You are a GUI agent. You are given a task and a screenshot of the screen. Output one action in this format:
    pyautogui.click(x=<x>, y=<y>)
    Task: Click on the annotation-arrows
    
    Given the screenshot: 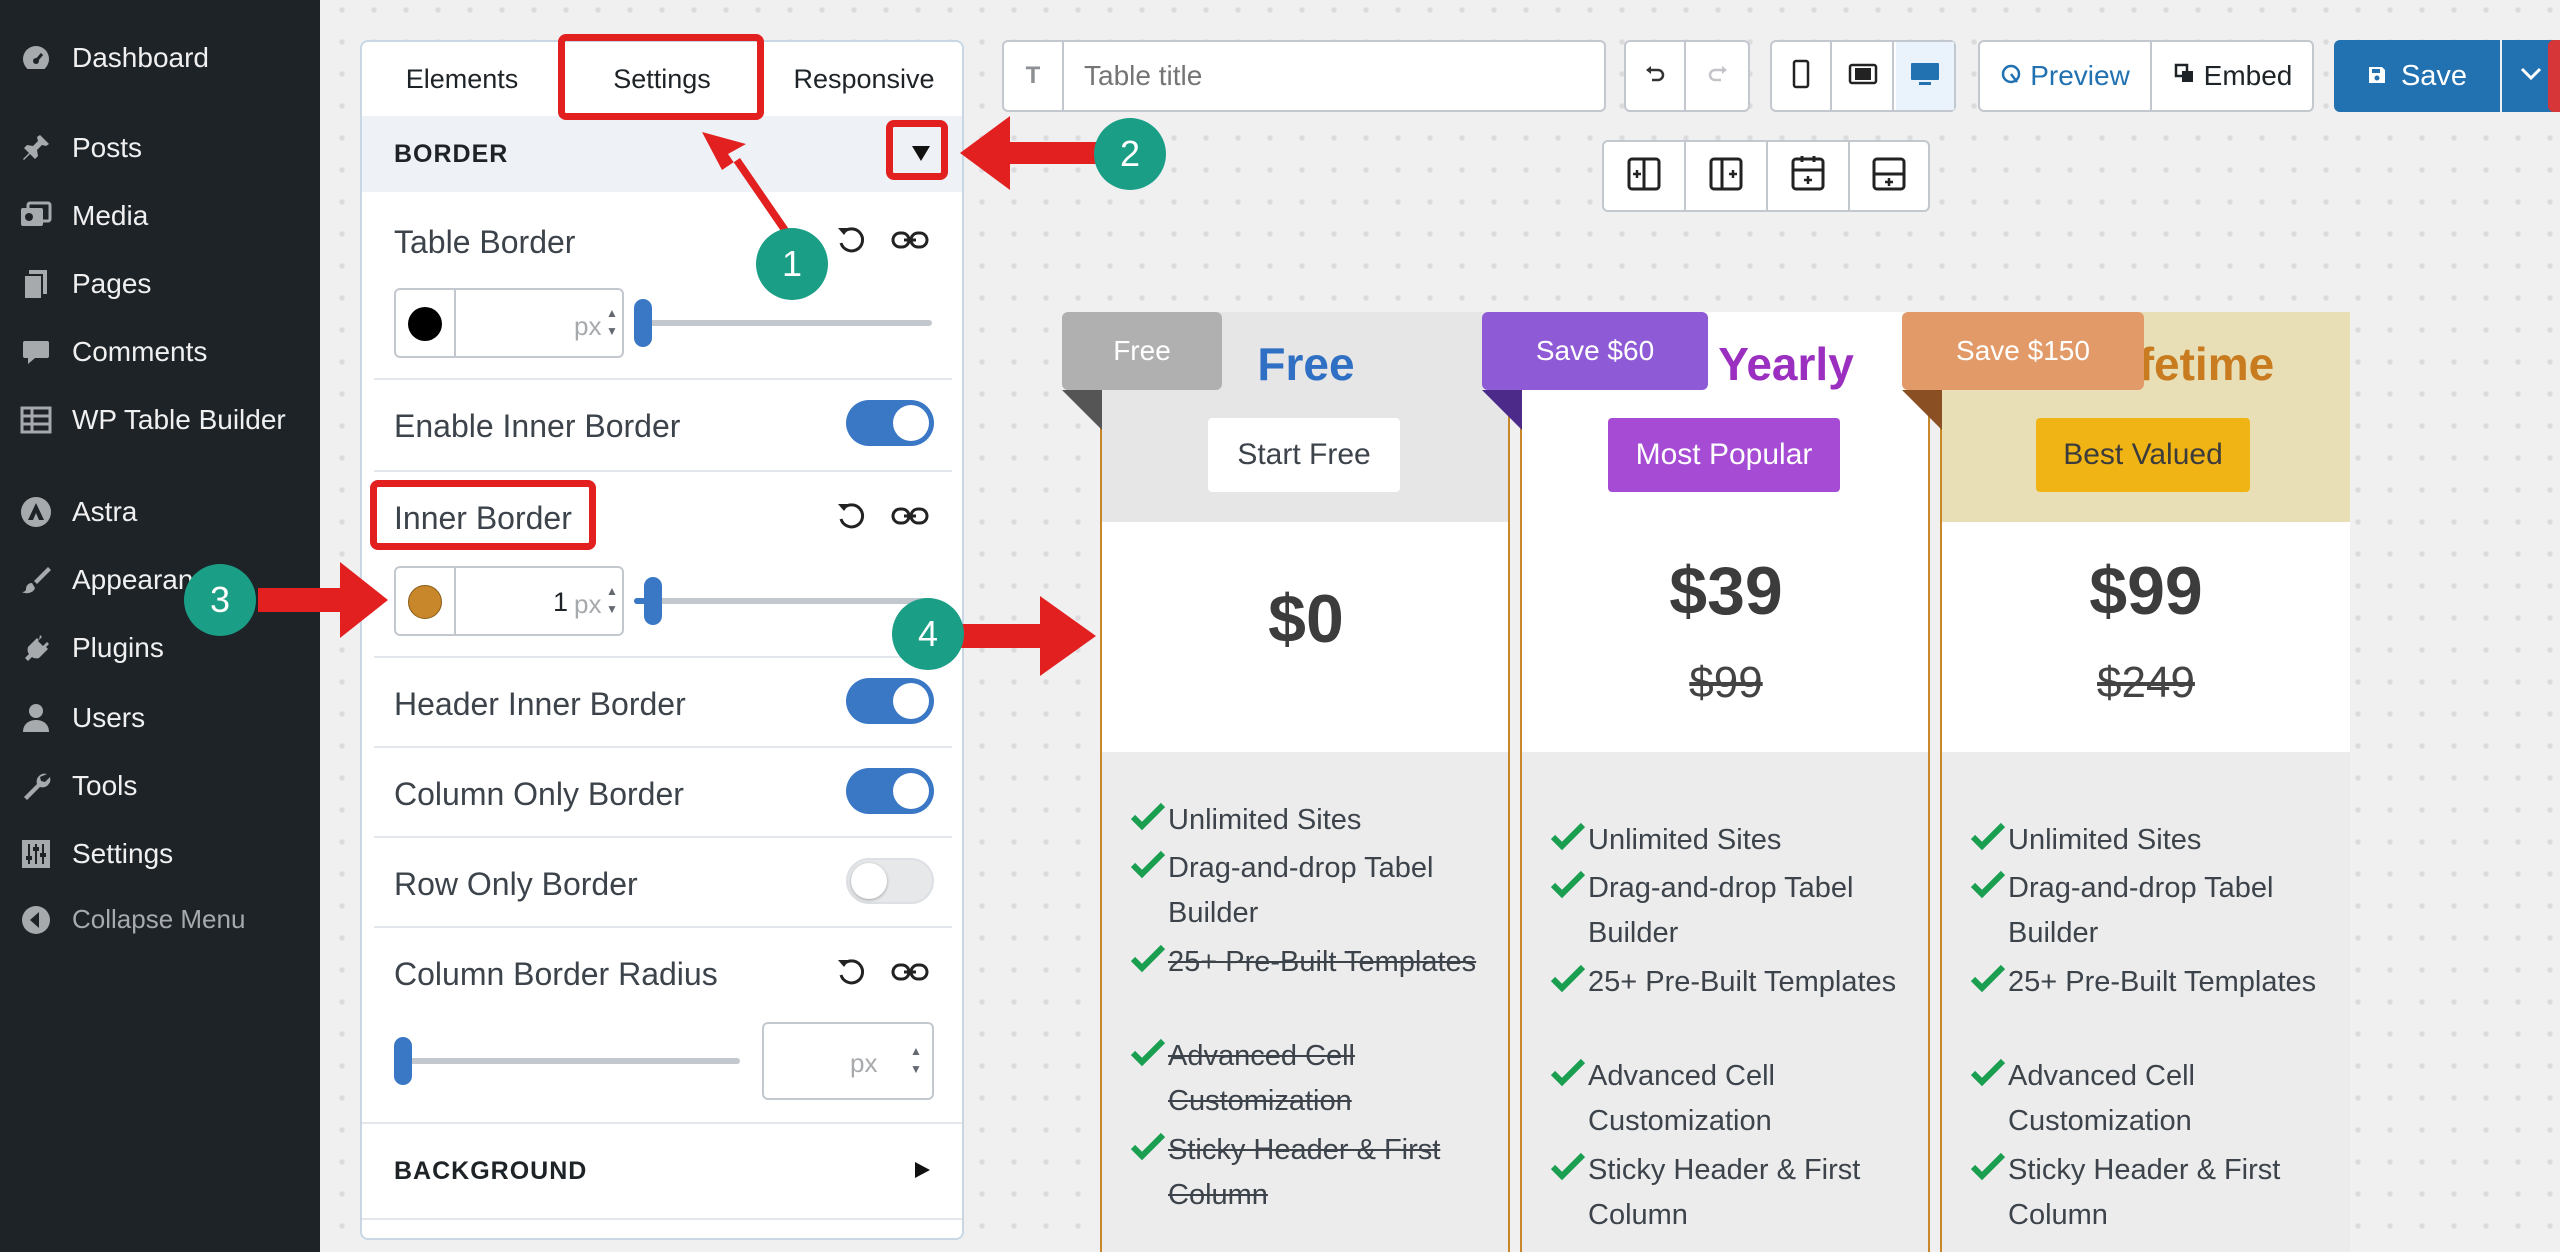 What is the action you would take?
    pyautogui.click(x=679, y=396)
    